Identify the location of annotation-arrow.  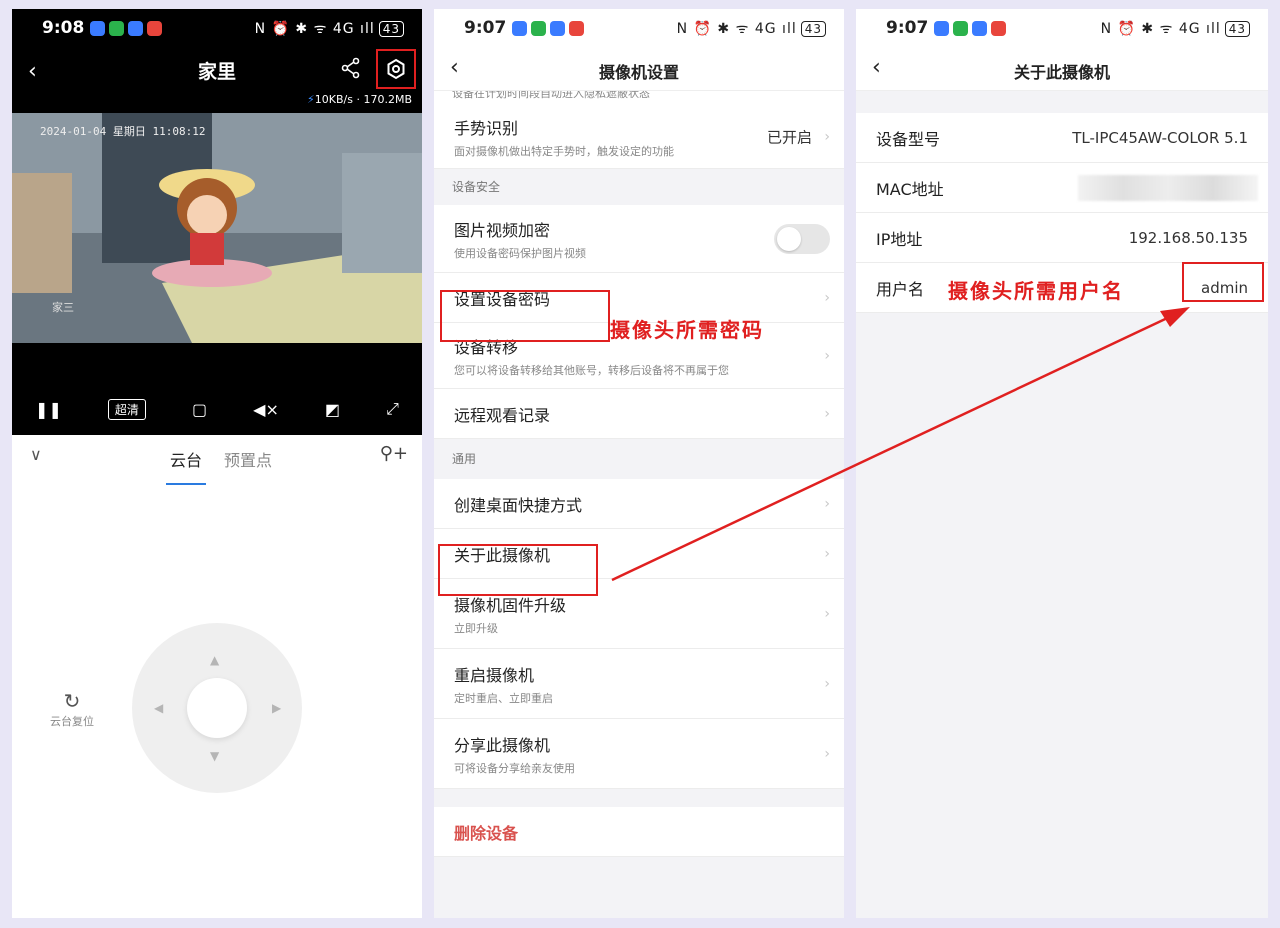
(900, 444).